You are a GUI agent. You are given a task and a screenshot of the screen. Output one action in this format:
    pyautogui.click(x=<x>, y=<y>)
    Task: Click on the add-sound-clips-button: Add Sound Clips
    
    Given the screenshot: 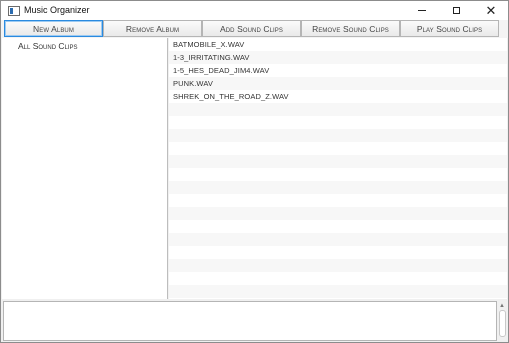 What is the action you would take?
    pyautogui.click(x=251, y=28)
    